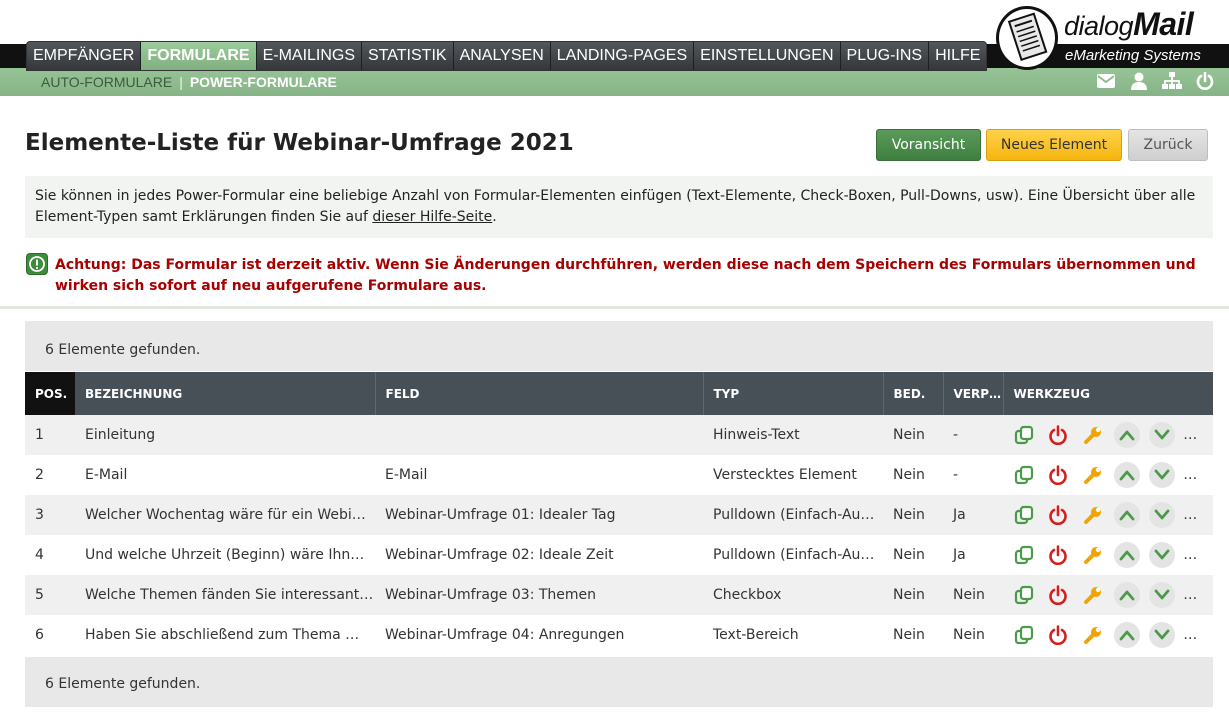  I want to click on nav-item-statistik: STATISTIK, so click(408, 56).